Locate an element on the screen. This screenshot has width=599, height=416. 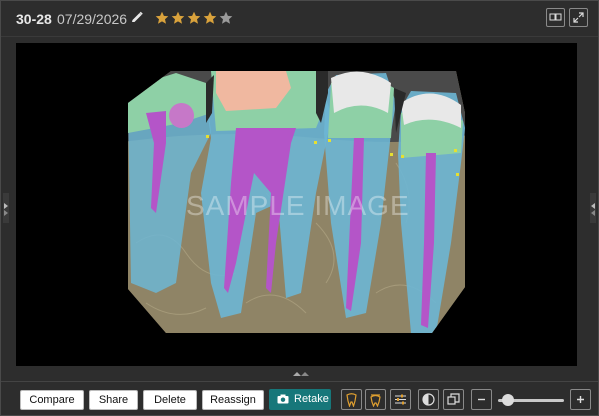
retake-button: Retake is located at coordinates (300, 399).